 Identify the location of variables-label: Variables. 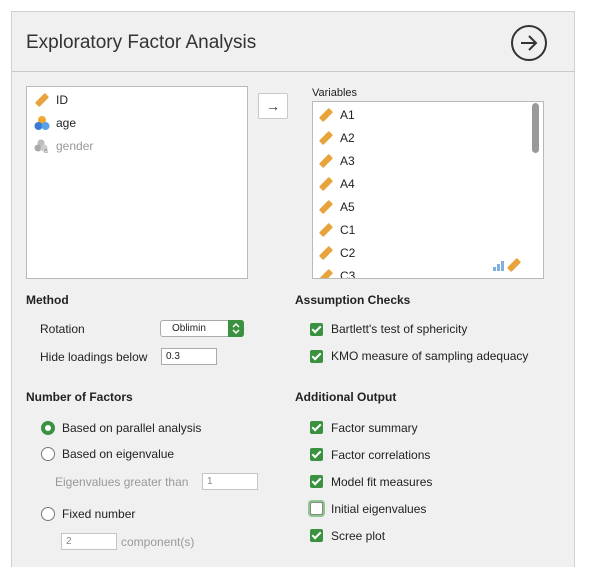
(335, 93).